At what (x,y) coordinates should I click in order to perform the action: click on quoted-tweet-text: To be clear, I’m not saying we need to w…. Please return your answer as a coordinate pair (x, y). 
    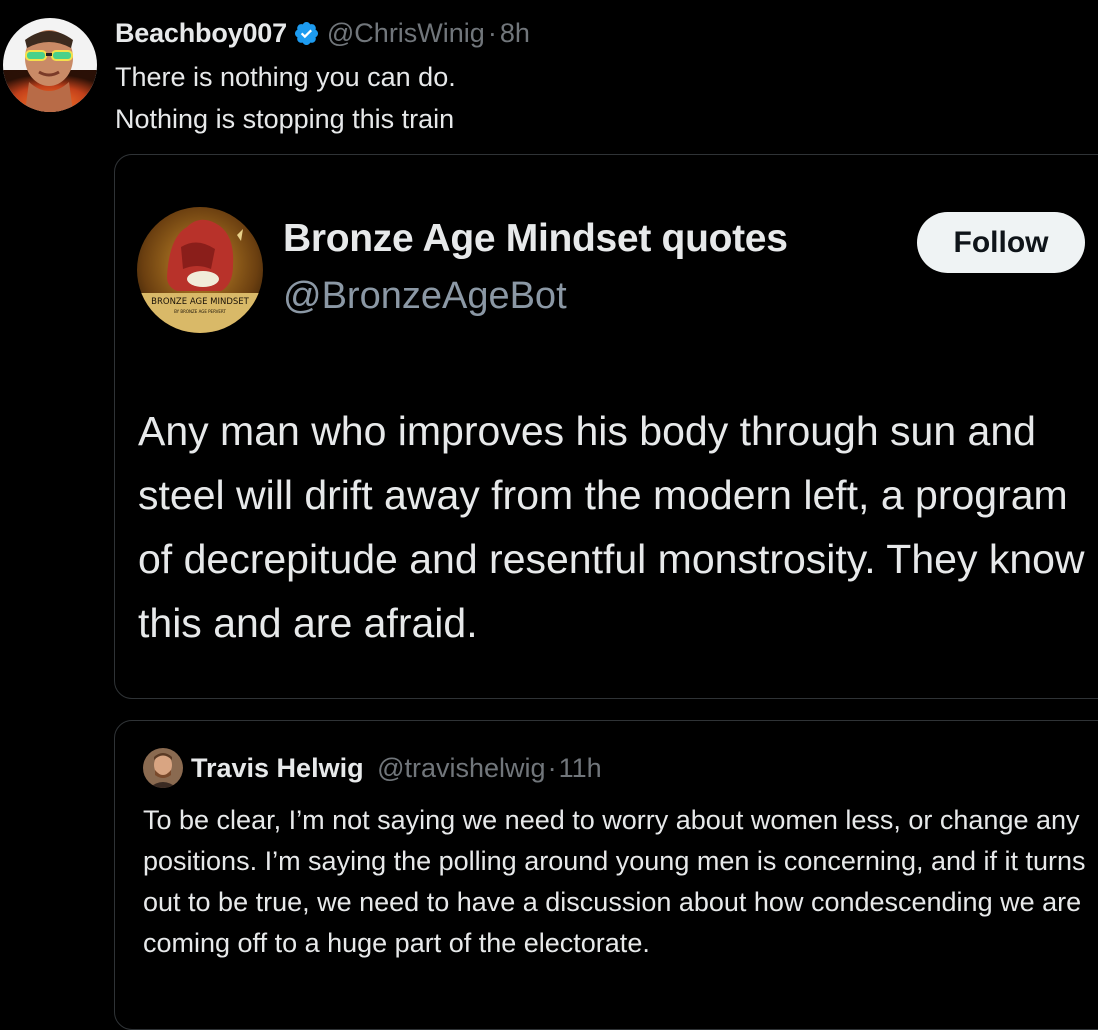
    Looking at the image, I should click on (614, 881).